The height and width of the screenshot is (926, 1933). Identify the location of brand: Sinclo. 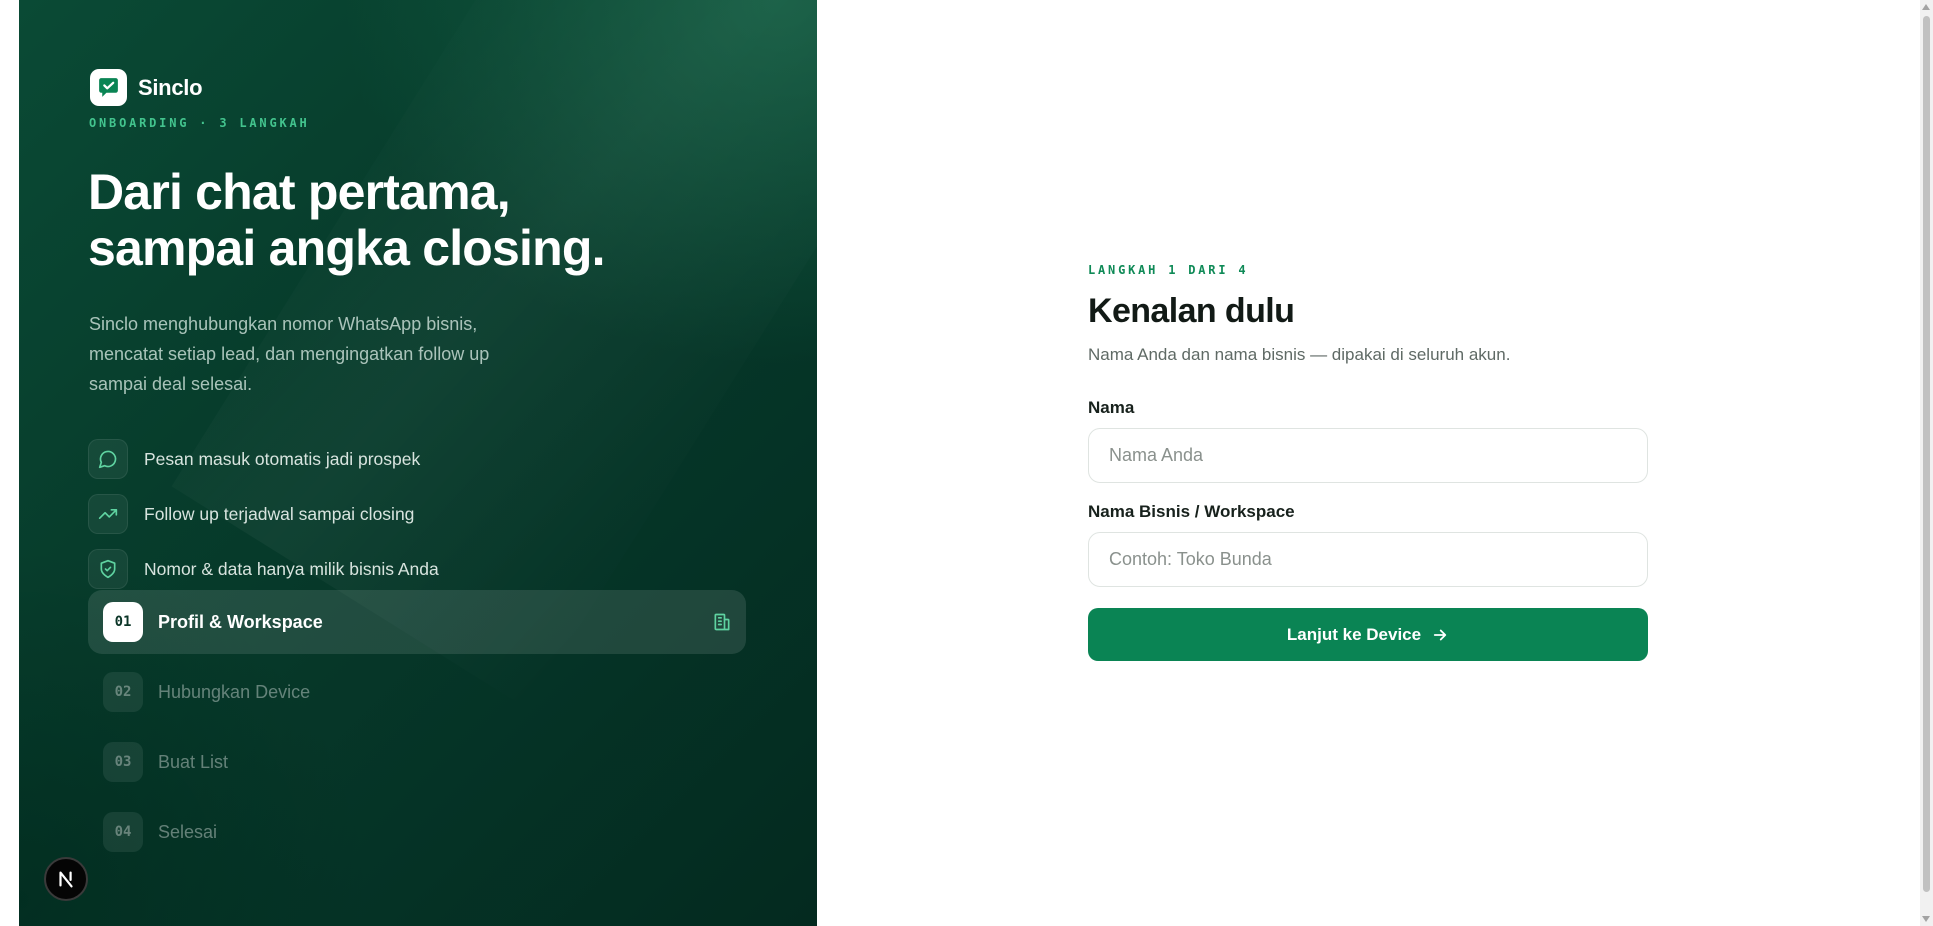
(146, 87).